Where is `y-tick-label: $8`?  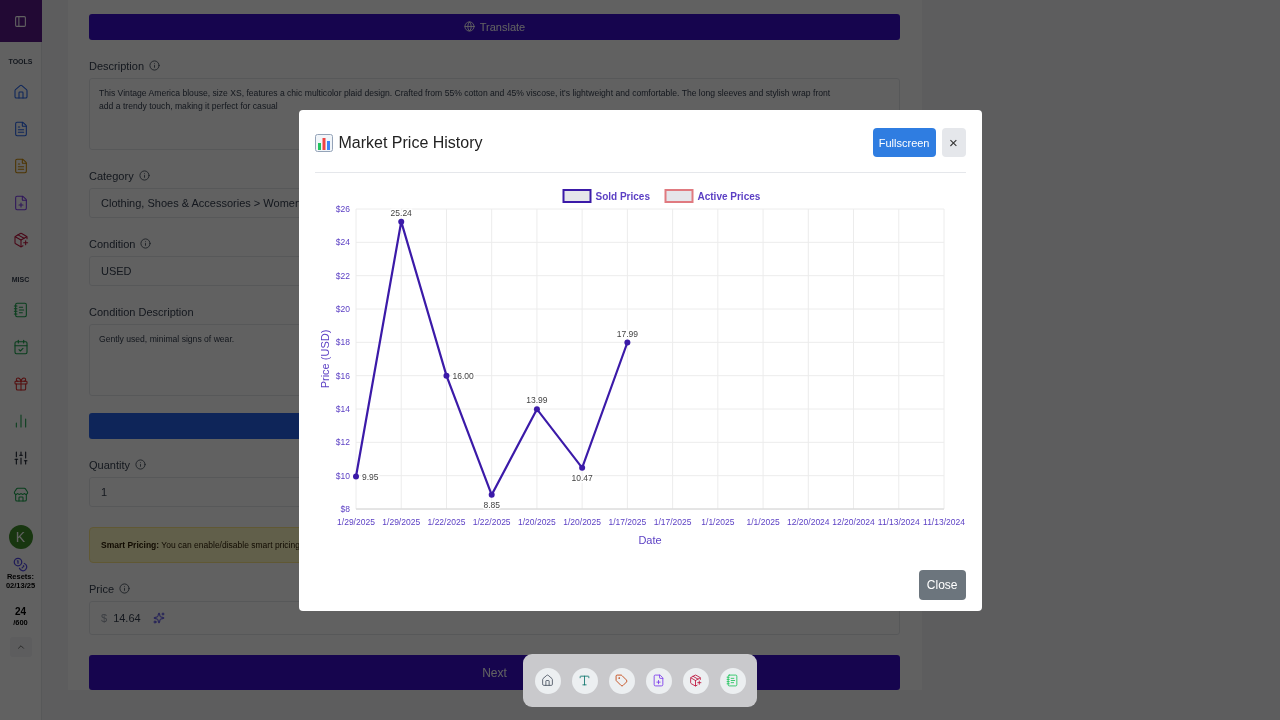 y-tick-label: $8 is located at coordinates (345, 508).